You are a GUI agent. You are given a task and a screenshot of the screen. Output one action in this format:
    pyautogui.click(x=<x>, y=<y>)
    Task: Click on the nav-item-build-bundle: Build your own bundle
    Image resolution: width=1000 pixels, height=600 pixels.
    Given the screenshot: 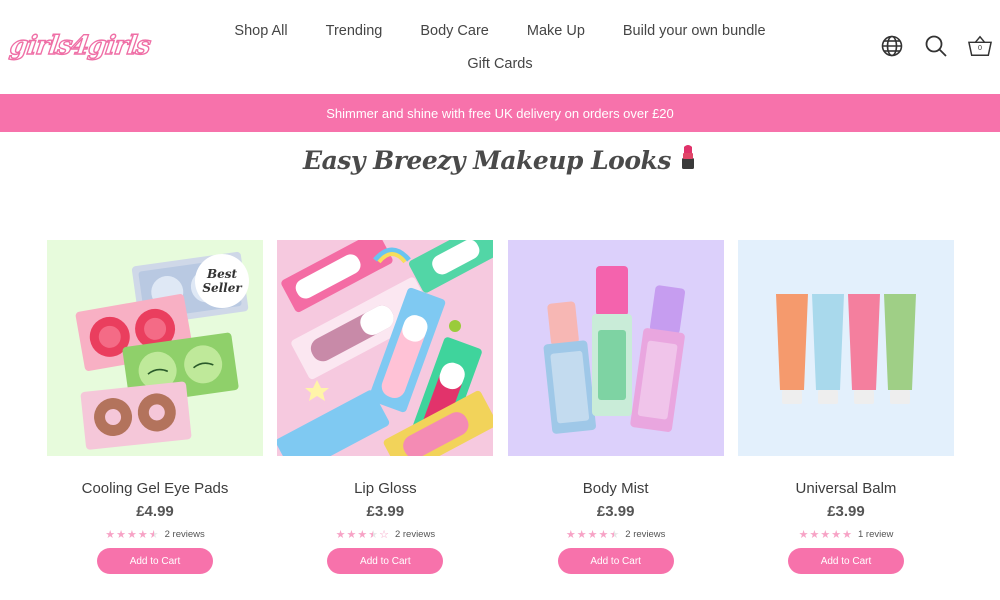 What is the action you would take?
    pyautogui.click(x=694, y=31)
    